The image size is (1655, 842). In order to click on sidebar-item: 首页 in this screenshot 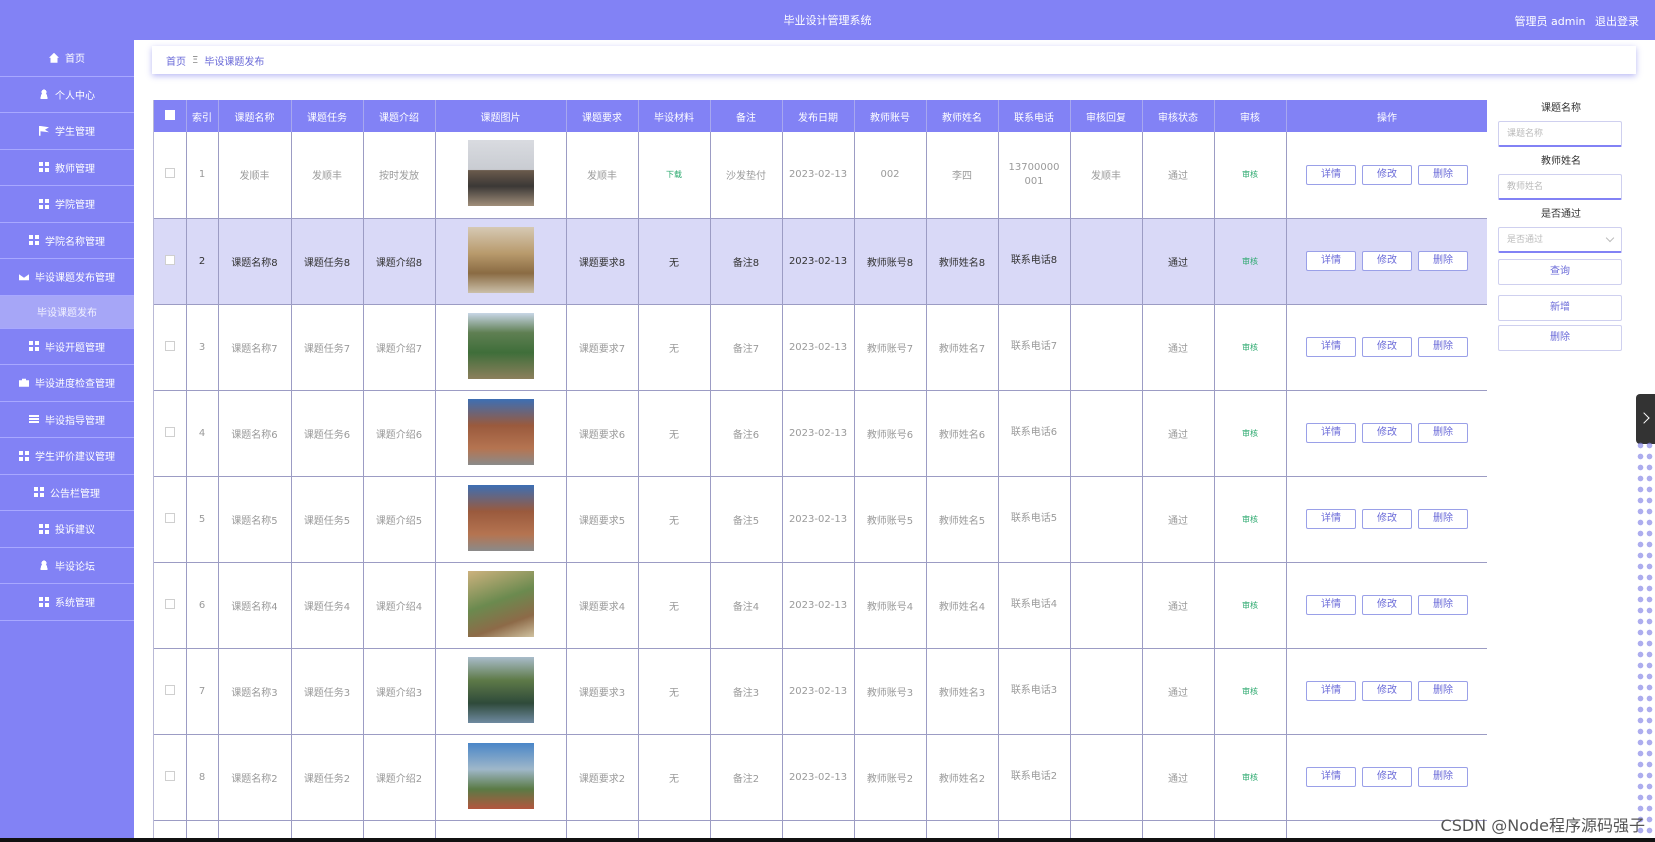, I will do `click(67, 58)`.